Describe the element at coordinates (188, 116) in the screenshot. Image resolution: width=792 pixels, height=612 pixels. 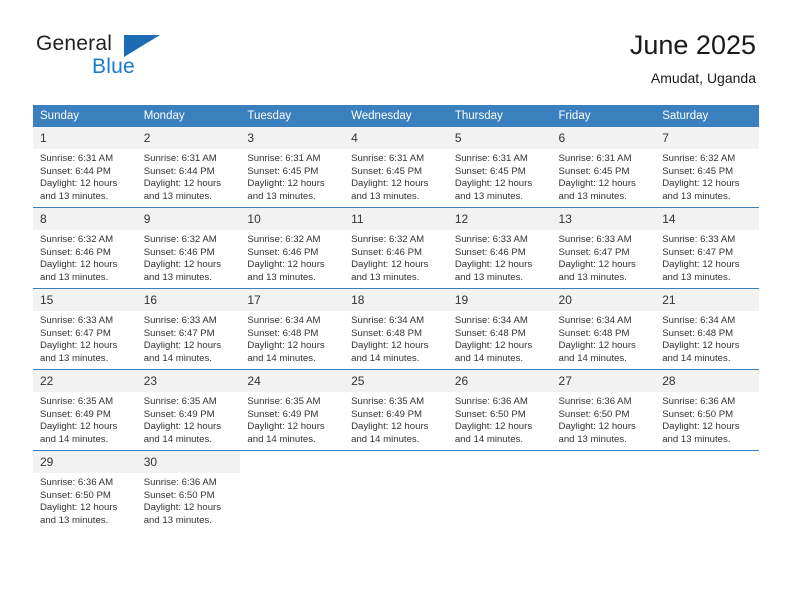
I see `weekday-header-monday: Monday` at that location.